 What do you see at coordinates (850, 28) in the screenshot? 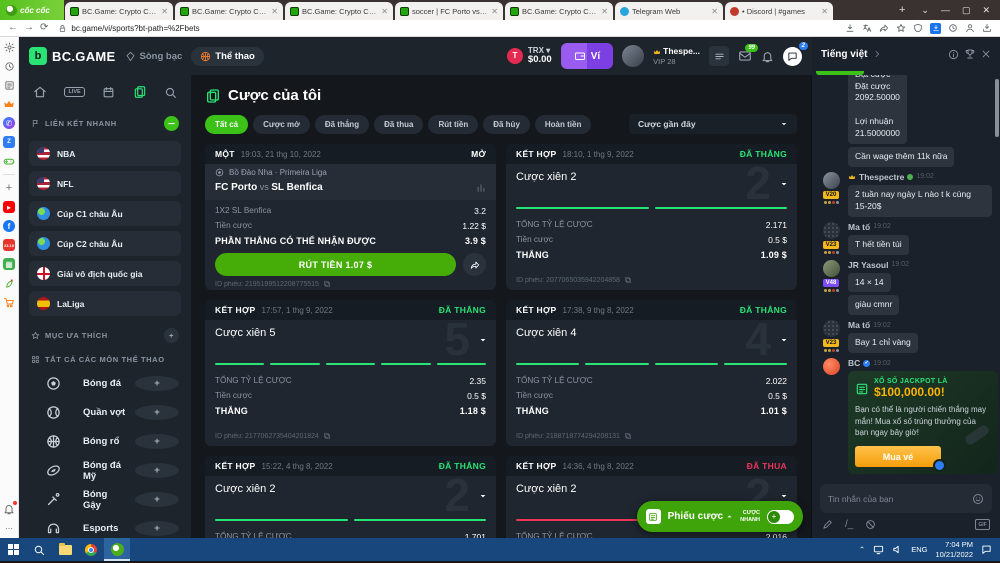
I see `save-page-icon` at bounding box center [850, 28].